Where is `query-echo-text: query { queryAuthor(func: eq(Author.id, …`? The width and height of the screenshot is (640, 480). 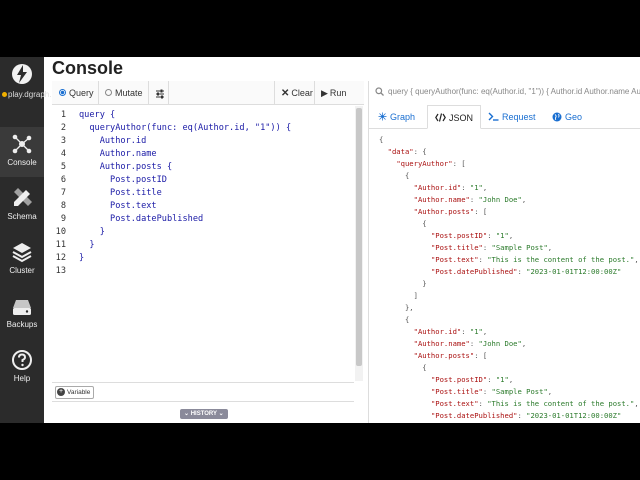
query-echo-text: query { queryAuthor(func: eq(Author.id, … is located at coordinates (514, 91).